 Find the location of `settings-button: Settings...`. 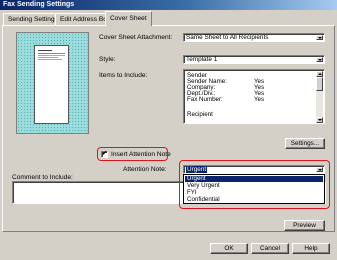

settings-button: Settings... is located at coordinates (305, 143).